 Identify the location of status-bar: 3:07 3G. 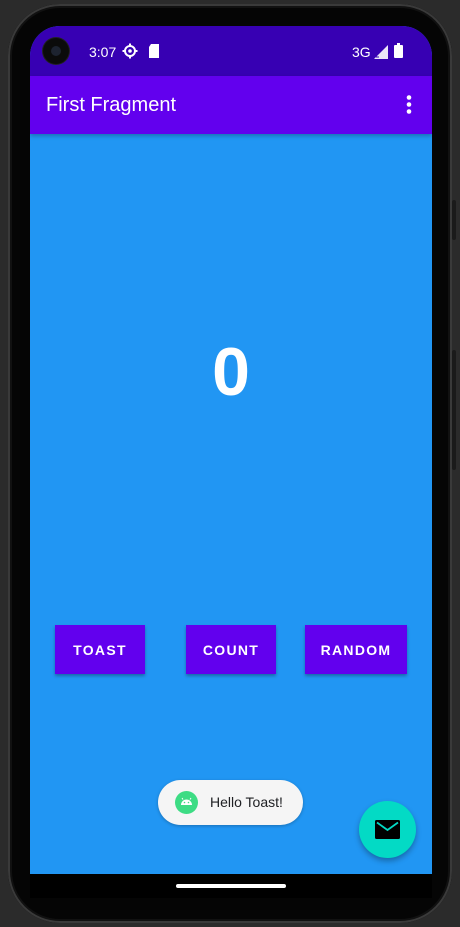
(231, 51).